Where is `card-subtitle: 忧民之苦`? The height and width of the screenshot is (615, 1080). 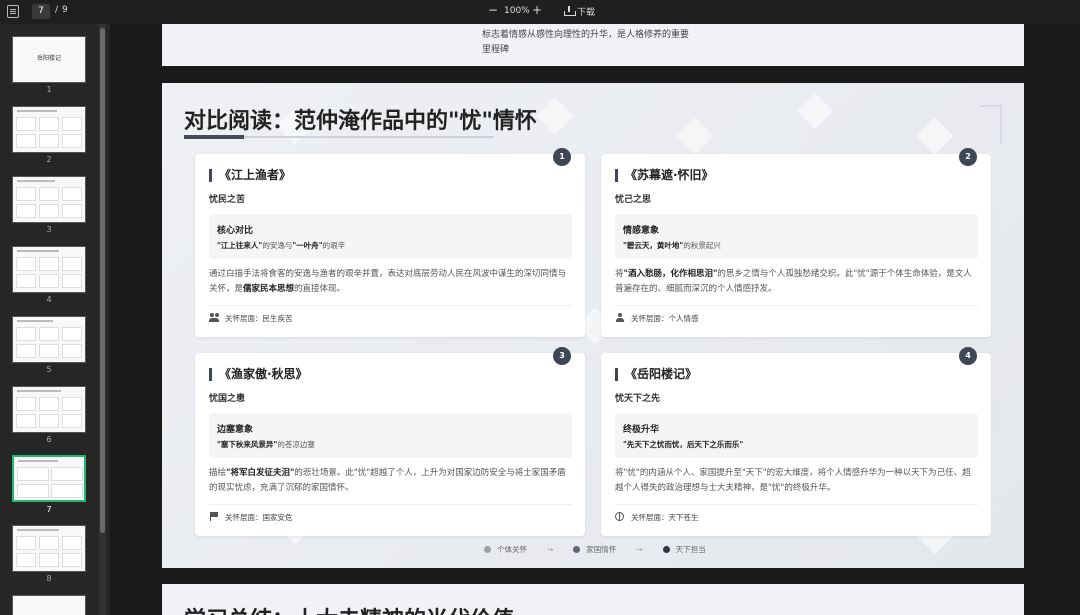
card-subtitle: 忧民之苦 is located at coordinates (227, 200).